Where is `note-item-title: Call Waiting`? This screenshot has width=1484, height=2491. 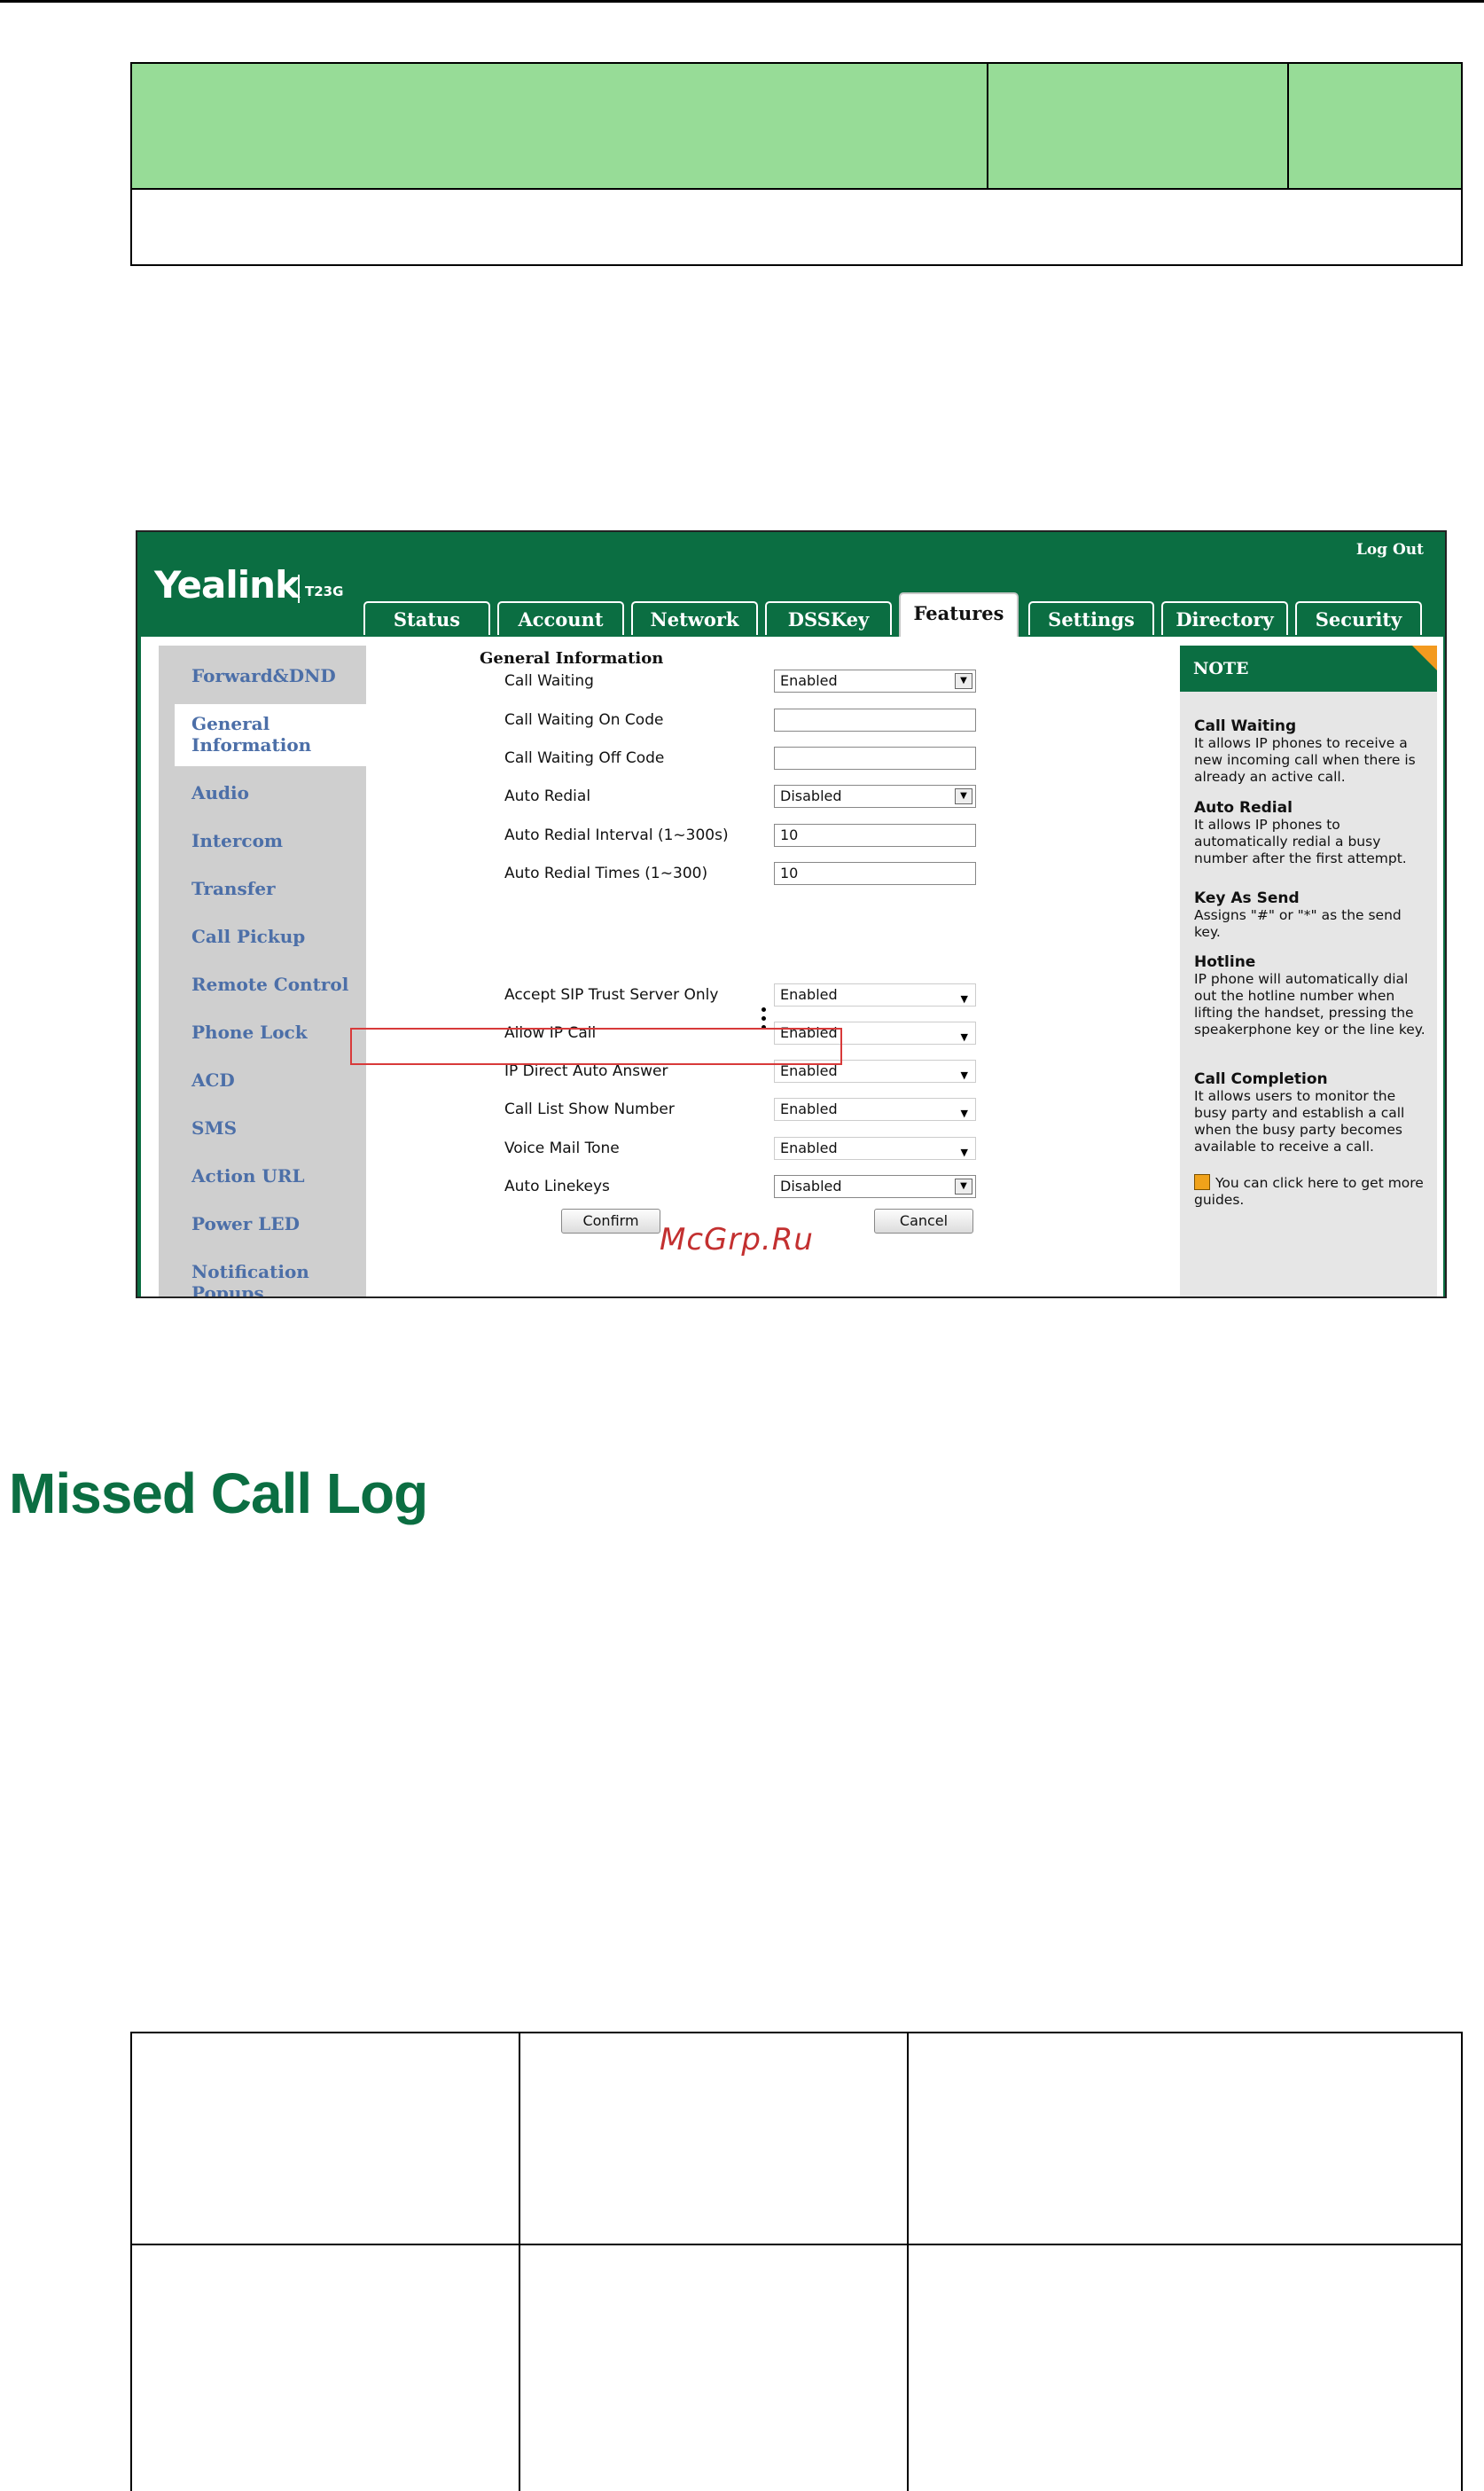
note-item-title: Call Waiting is located at coordinates (1245, 726).